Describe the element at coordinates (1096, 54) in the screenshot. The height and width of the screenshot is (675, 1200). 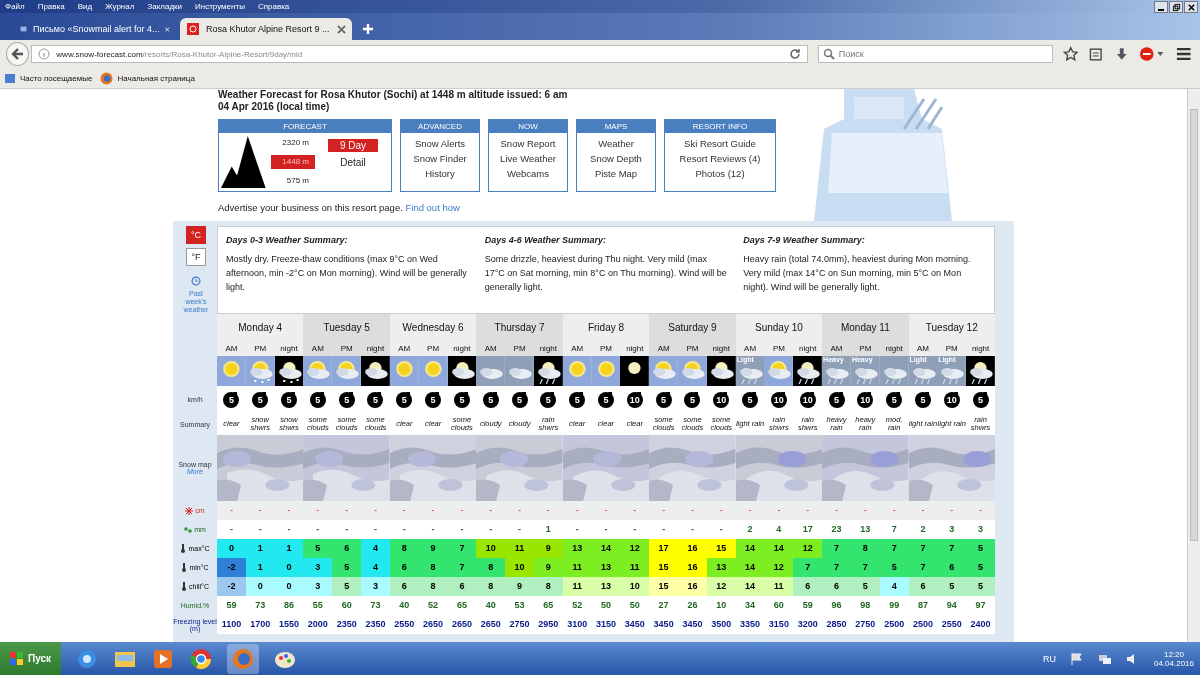
I see `clipboard-icon` at that location.